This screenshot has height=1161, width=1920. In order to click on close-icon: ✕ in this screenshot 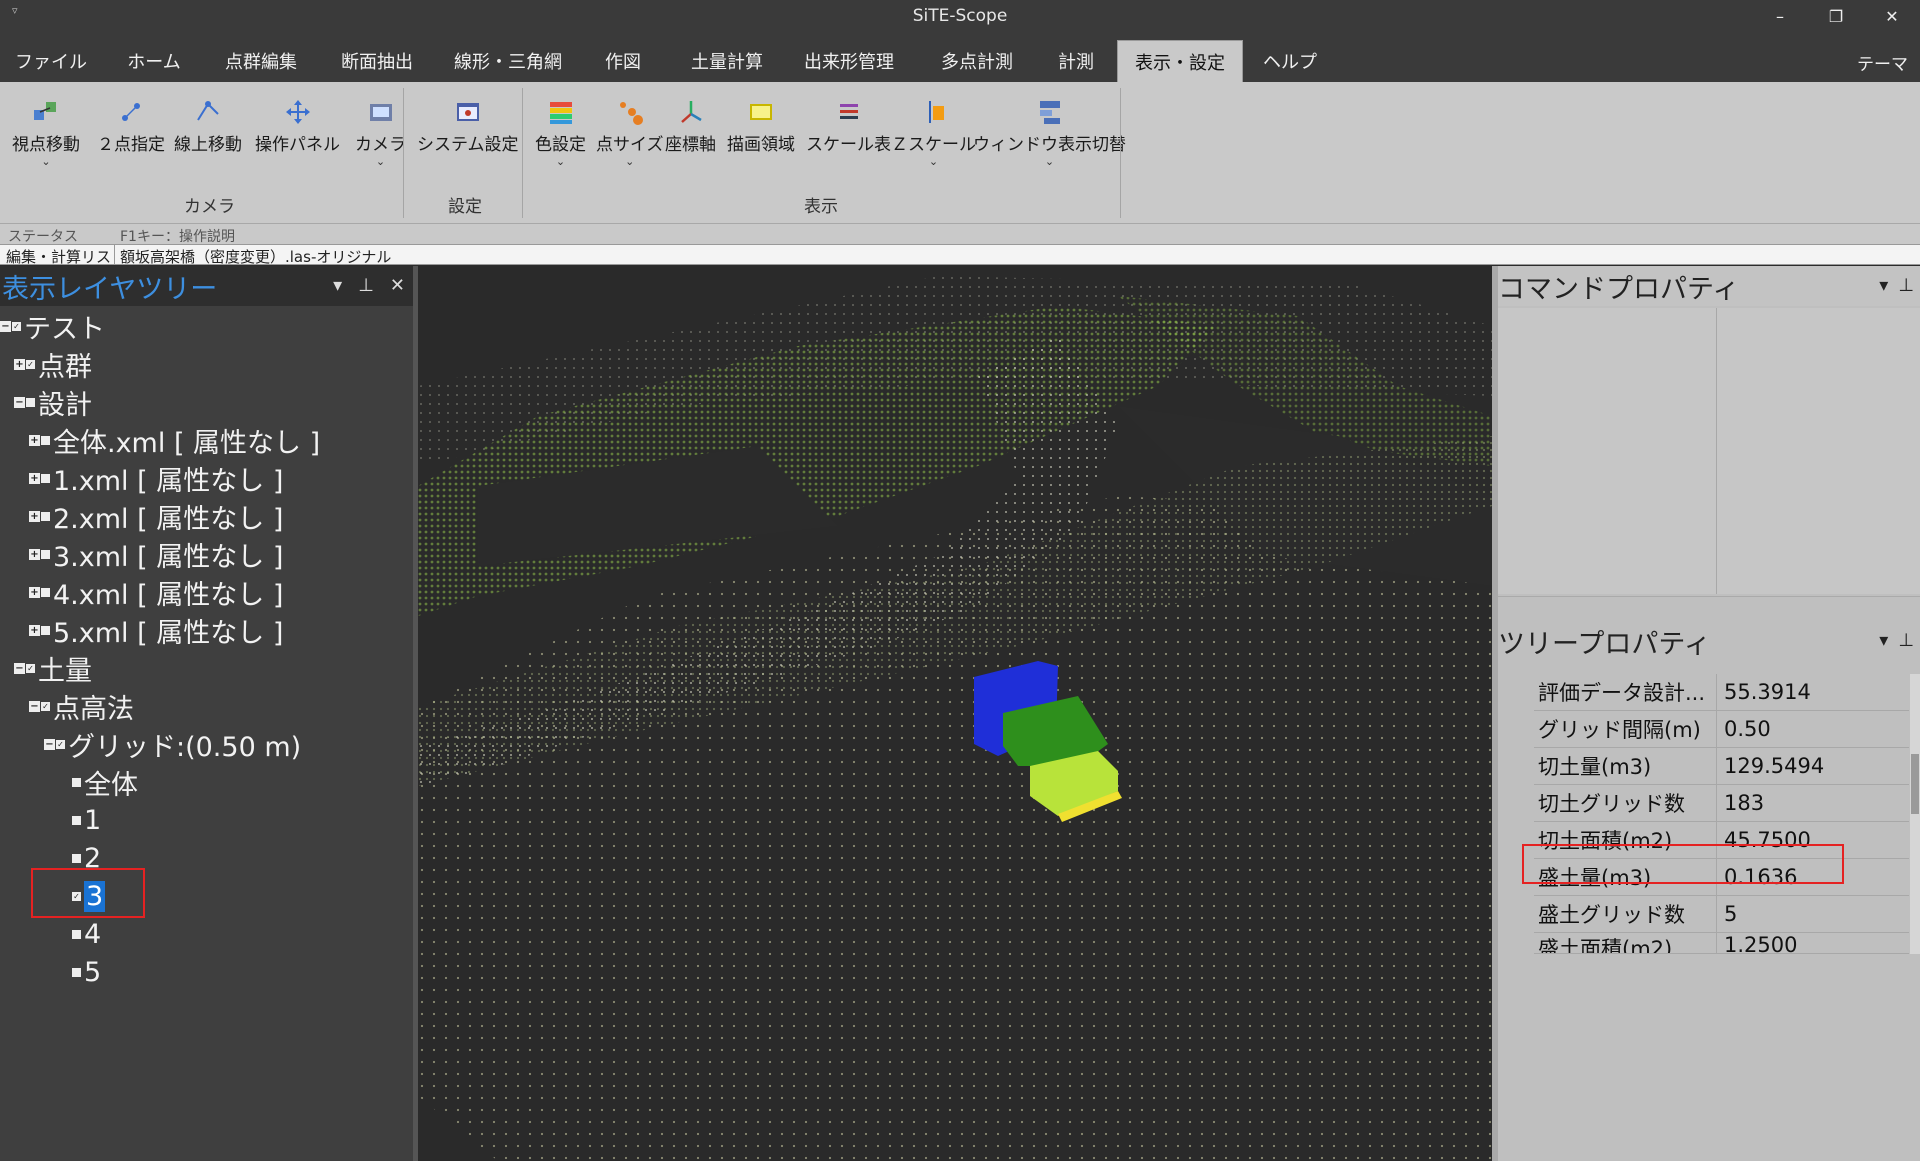, I will do `click(397, 285)`.